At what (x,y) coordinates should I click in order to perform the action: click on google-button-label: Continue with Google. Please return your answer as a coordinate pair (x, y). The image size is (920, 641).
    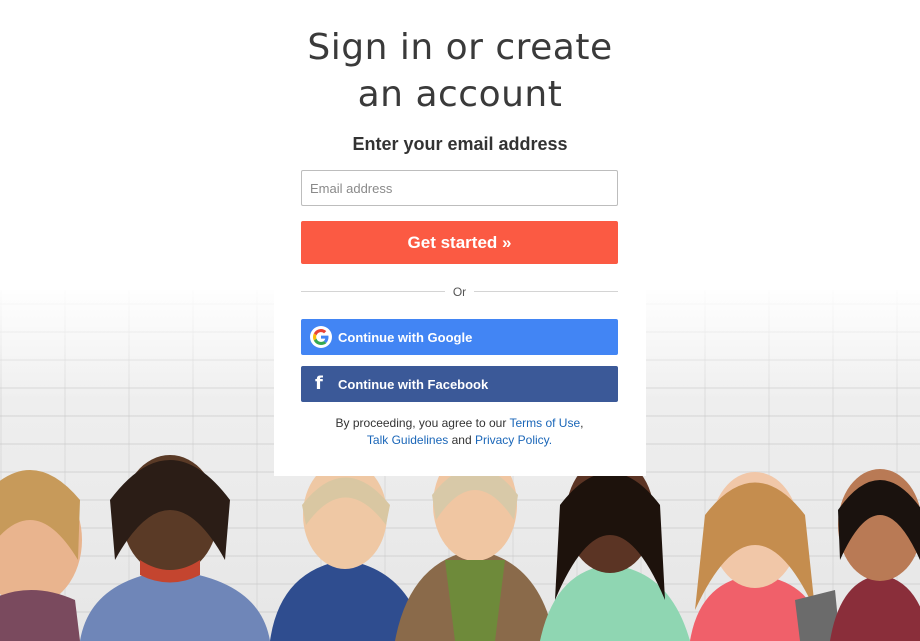
    Looking at the image, I should click on (405, 337).